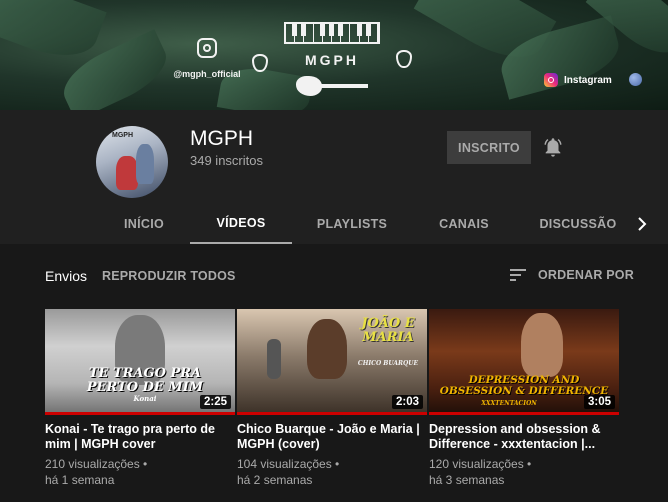  What do you see at coordinates (509, 403) in the screenshot?
I see `thumbnail-subtext: XXXTENTACION` at bounding box center [509, 403].